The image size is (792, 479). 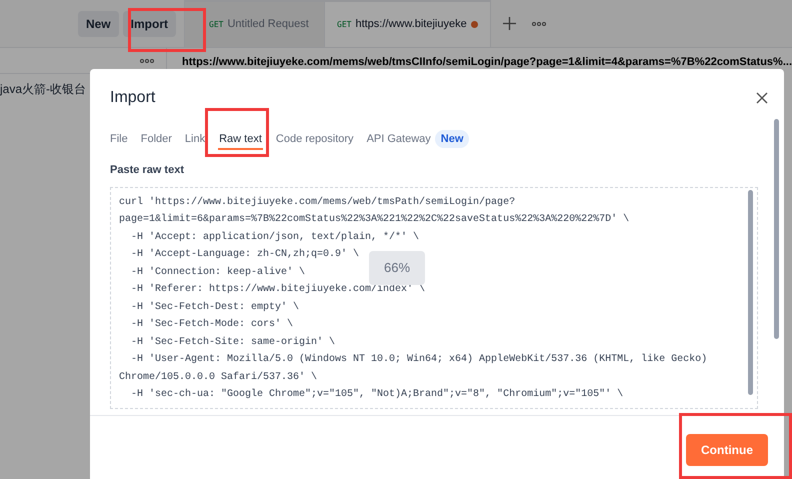 I want to click on close-icon, so click(x=762, y=98).